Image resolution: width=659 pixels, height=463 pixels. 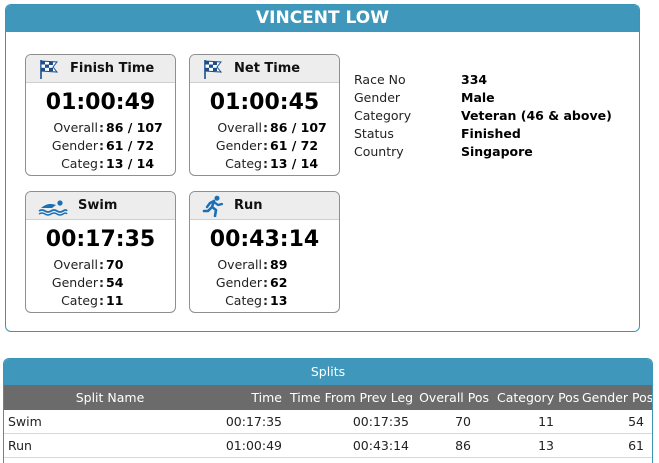 What do you see at coordinates (536, 397) in the screenshot?
I see `column-header-category-pos: Category Pos` at bounding box center [536, 397].